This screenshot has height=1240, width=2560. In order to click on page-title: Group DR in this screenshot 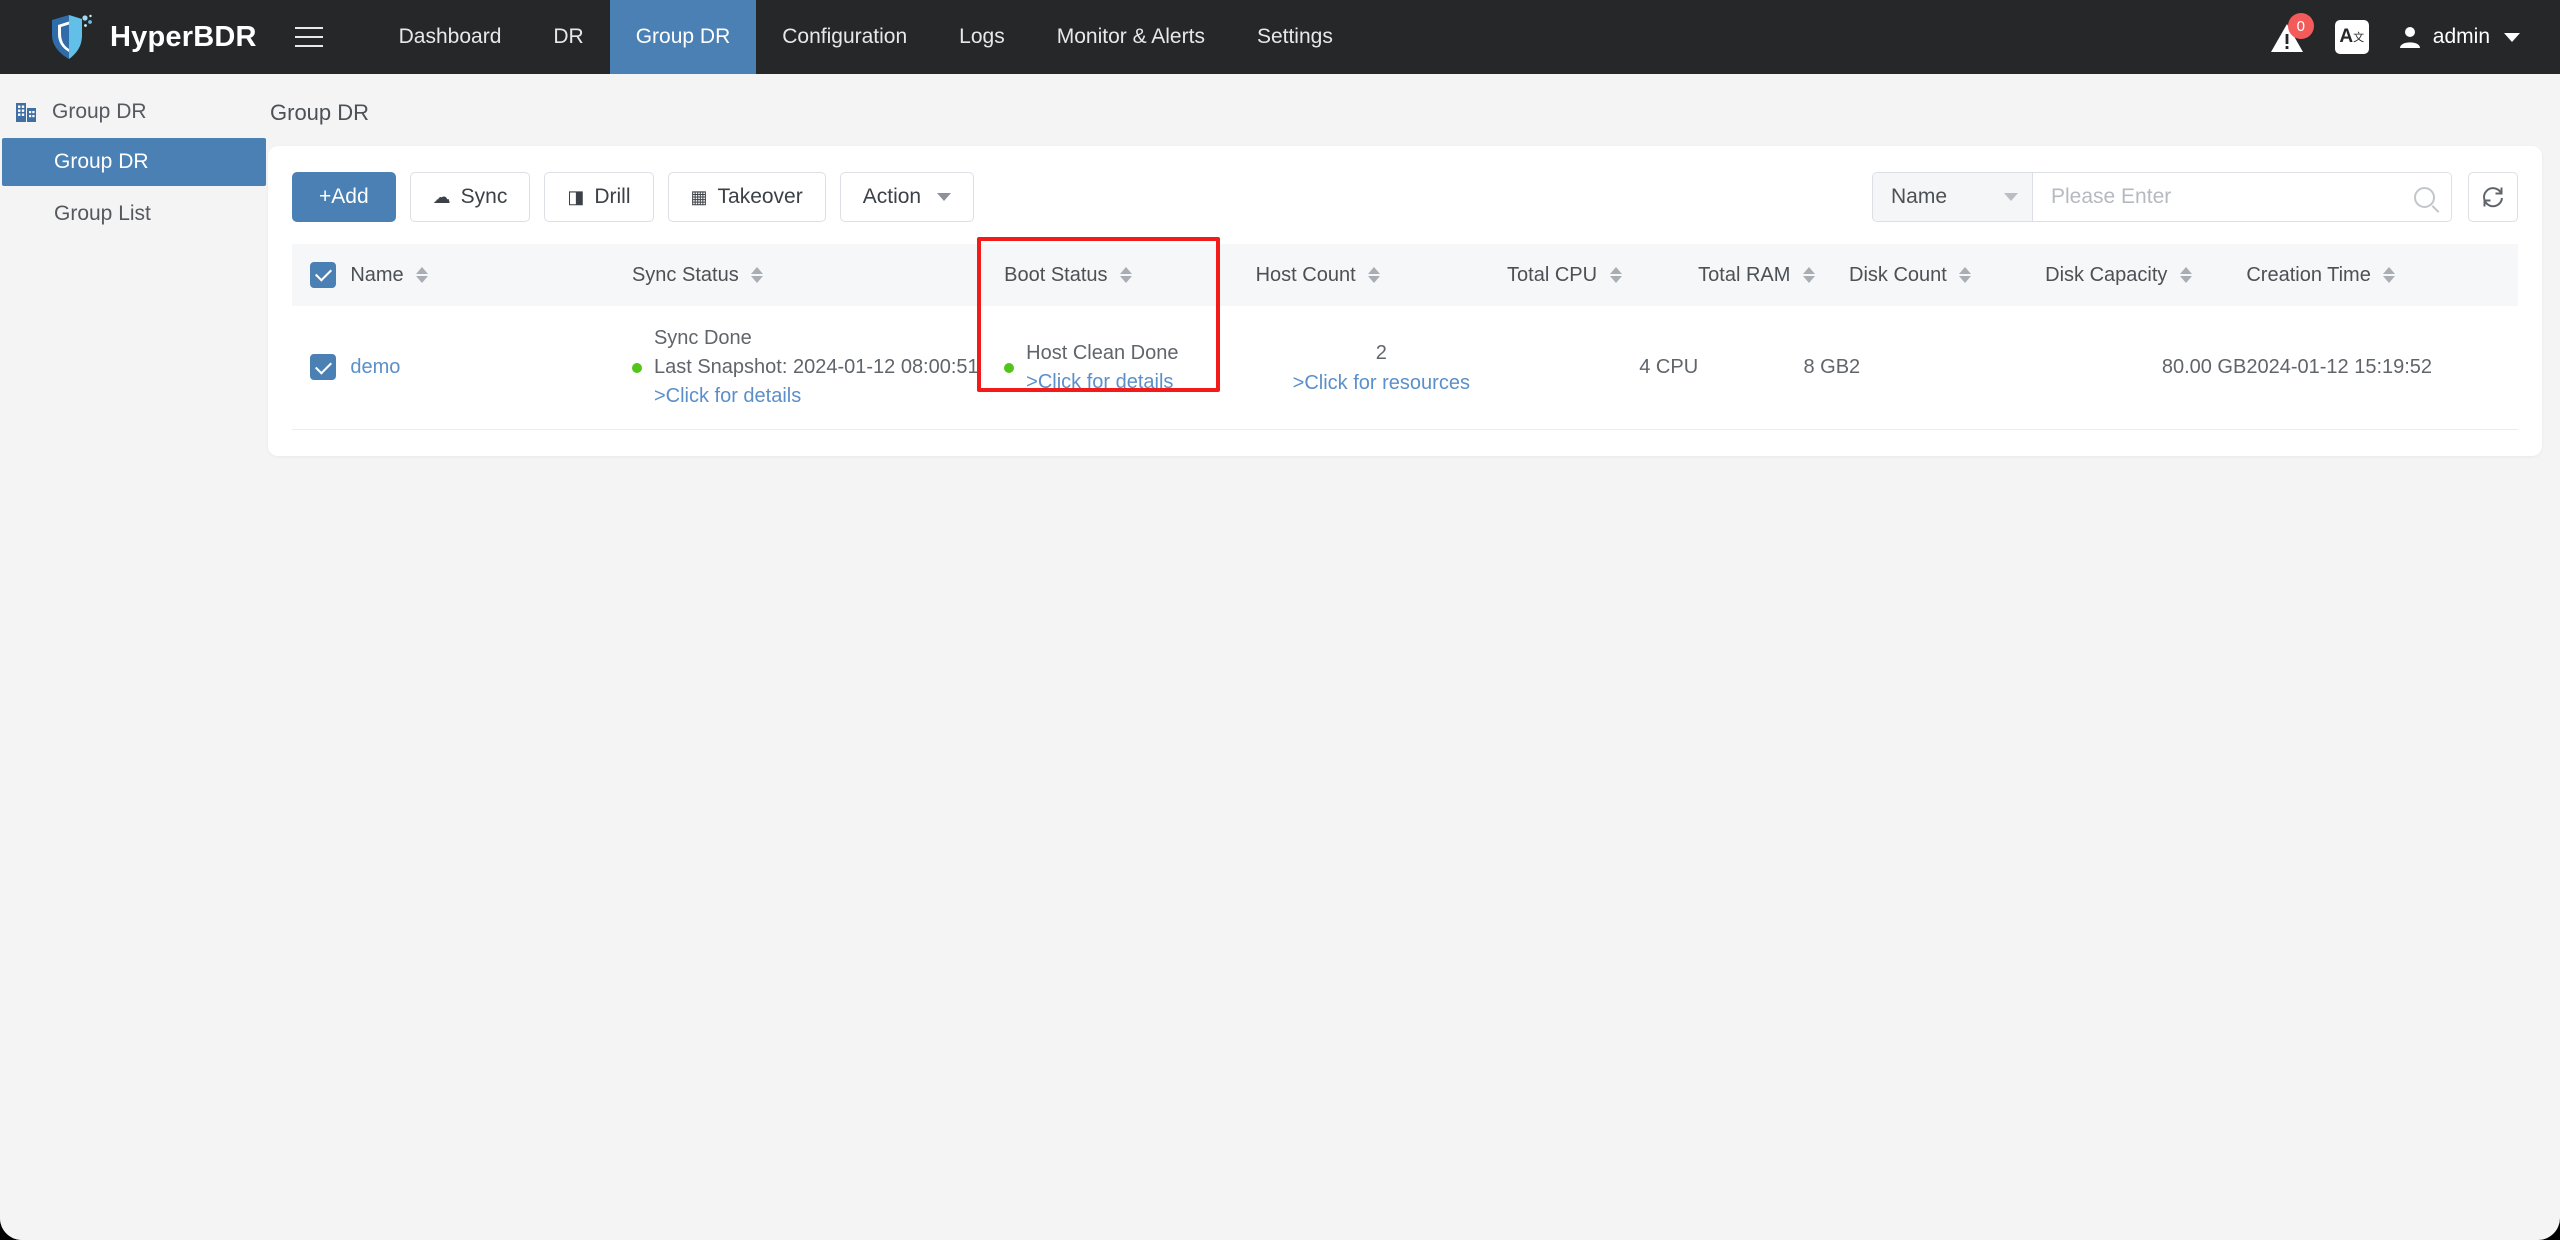, I will do `click(320, 112)`.